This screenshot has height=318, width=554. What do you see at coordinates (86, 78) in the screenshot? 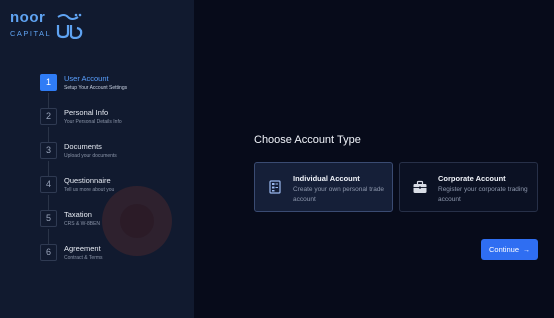
I see `step-title: User Account` at bounding box center [86, 78].